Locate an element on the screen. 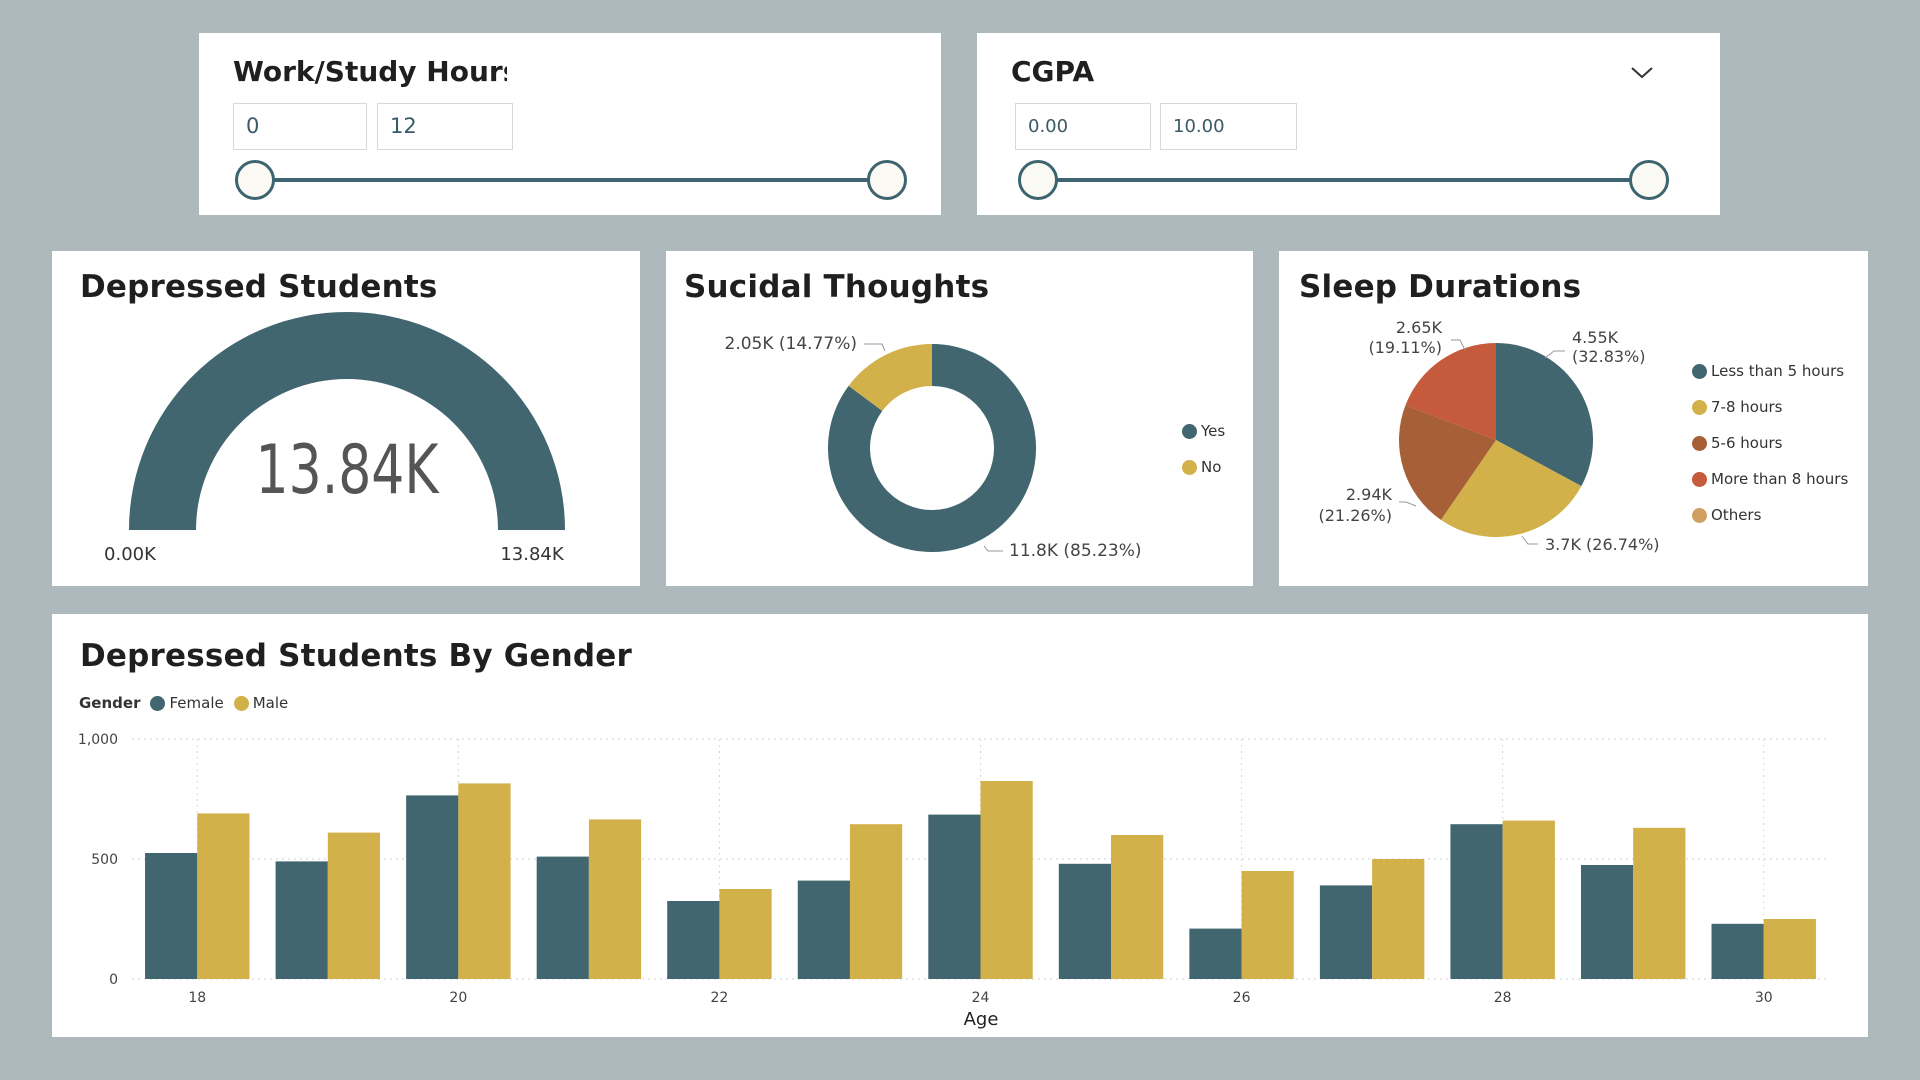 This screenshot has width=1920, height=1080. pie-label-more8-a: 2.65K is located at coordinates (1419, 327).